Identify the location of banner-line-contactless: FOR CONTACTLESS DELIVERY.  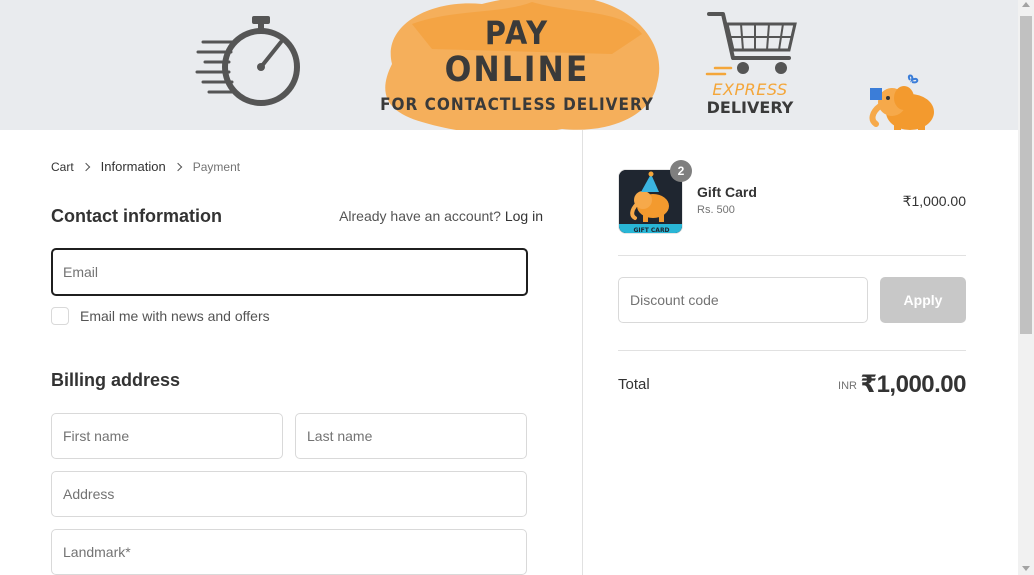
(517, 105).